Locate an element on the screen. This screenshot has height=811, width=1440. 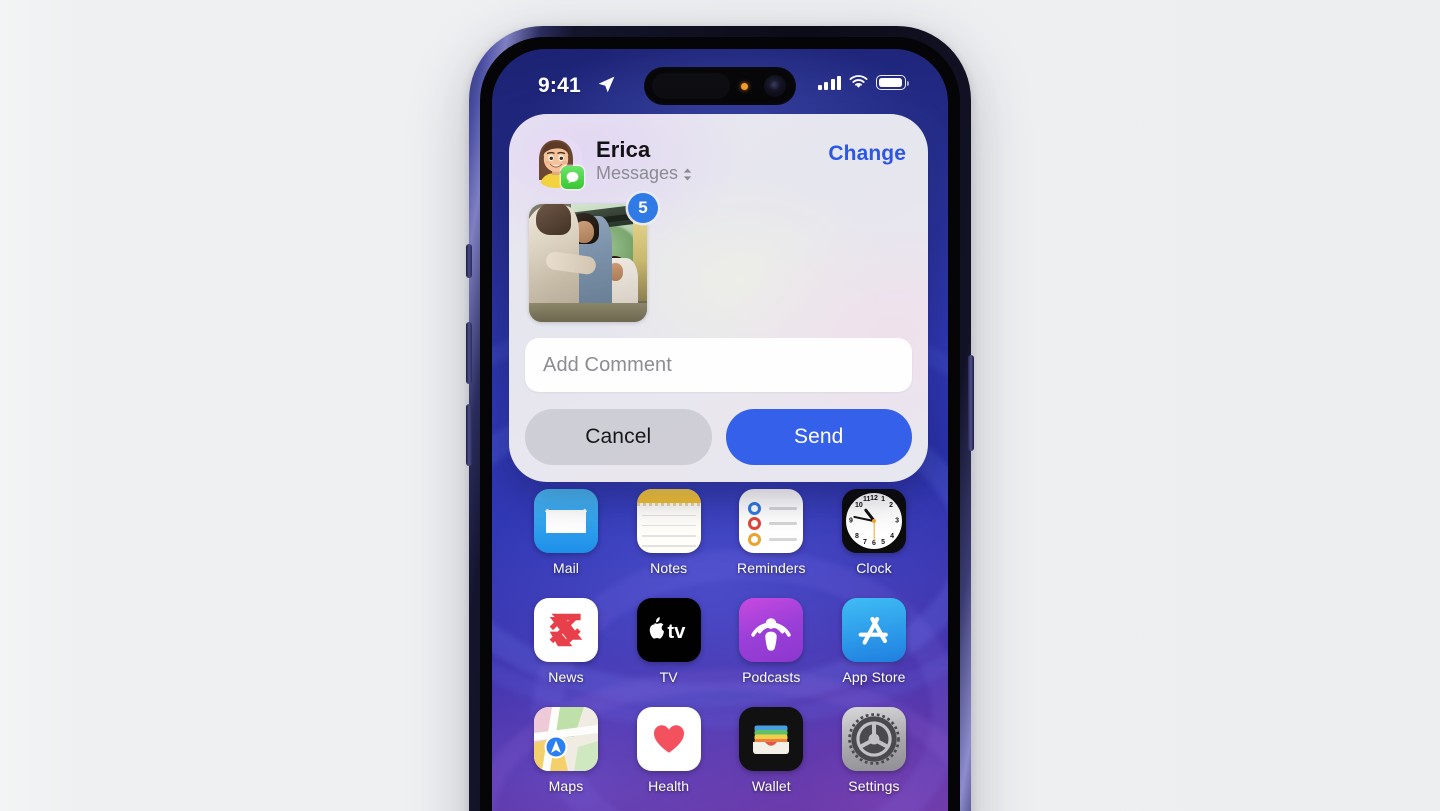
health-app-icon is located at coordinates (668, 739).